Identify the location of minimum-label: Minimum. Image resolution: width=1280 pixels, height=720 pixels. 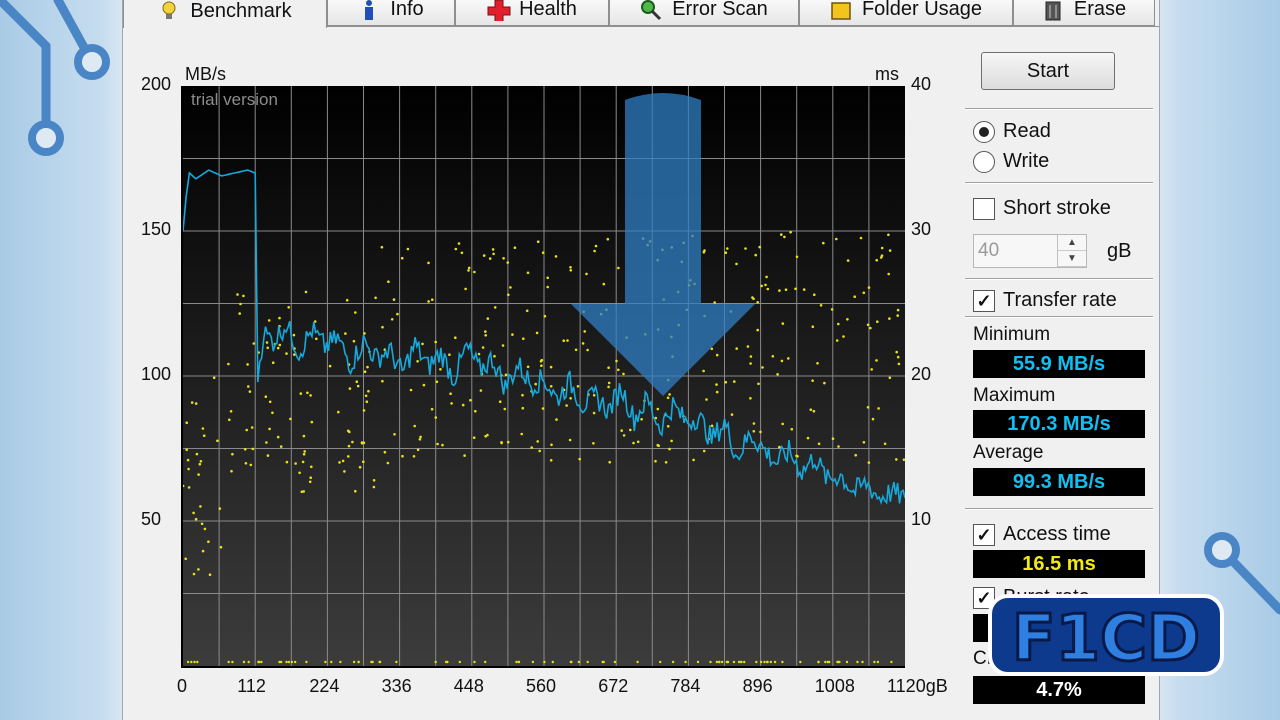
(1012, 334).